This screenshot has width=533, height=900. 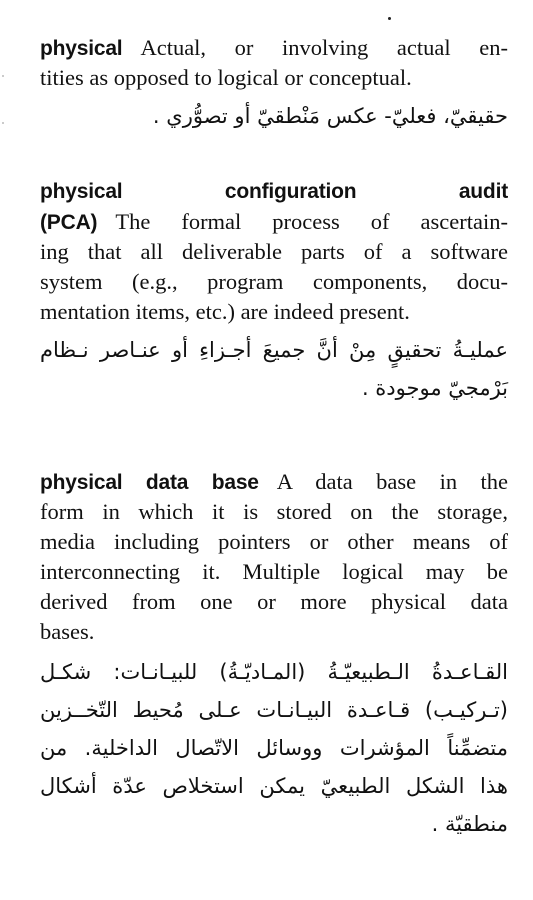 What do you see at coordinates (81, 191) in the screenshot?
I see `entry-term-word: physical` at bounding box center [81, 191].